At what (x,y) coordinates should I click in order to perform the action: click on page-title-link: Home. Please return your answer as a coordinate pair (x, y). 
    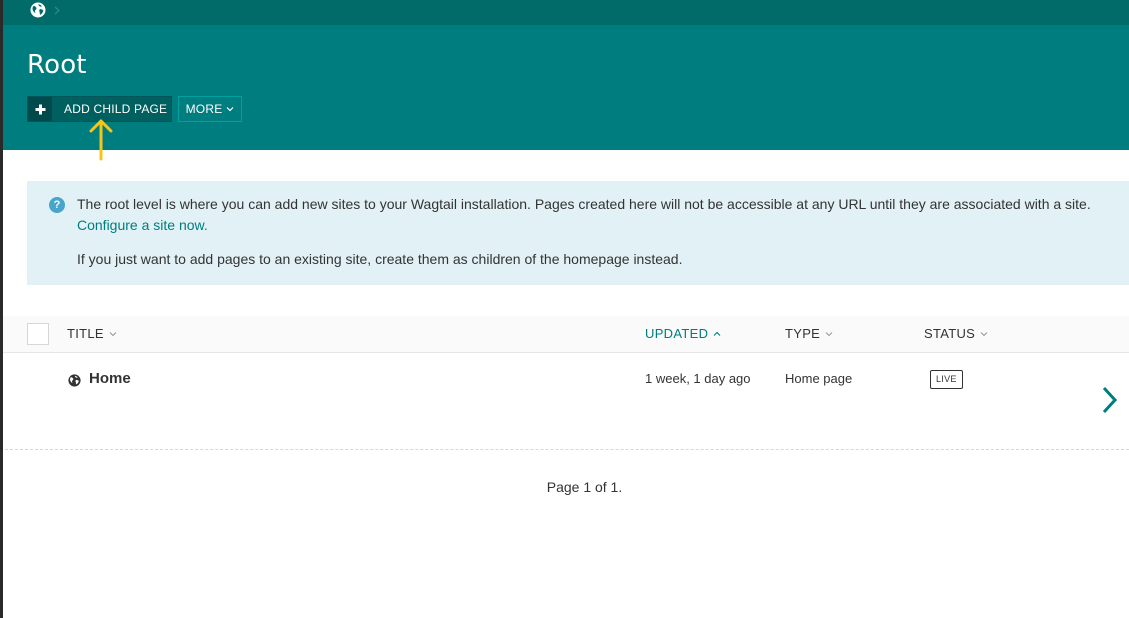
    Looking at the image, I should click on (110, 378).